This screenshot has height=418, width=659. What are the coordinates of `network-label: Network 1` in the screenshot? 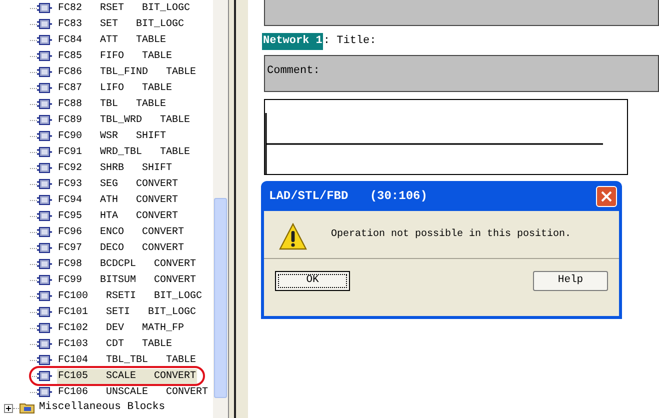 It's located at (293, 41).